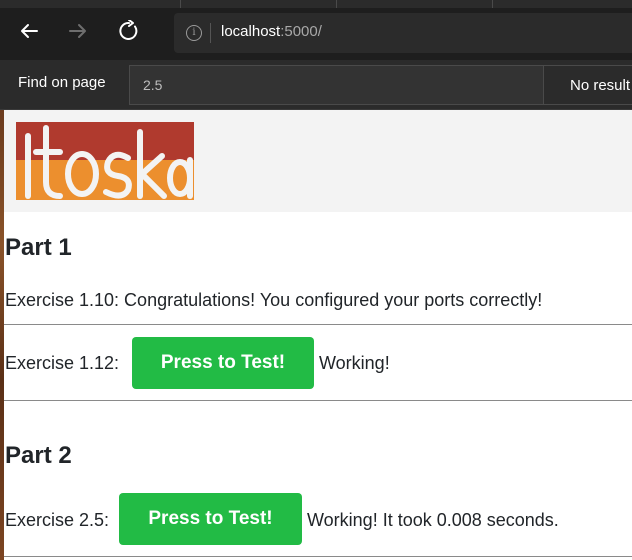  Describe the element at coordinates (354, 363) in the screenshot. I see `exercise-1-12-status: Working!` at that location.